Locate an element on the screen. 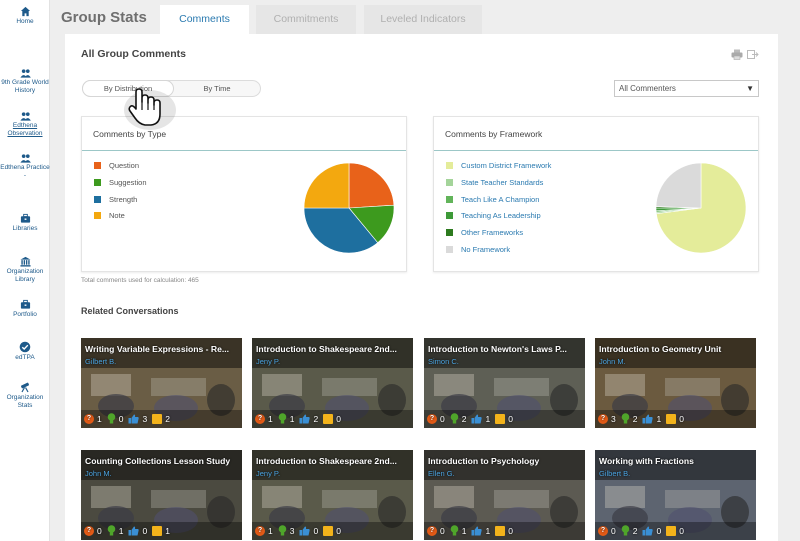  legend-item: No Framework is located at coordinates (498, 253).